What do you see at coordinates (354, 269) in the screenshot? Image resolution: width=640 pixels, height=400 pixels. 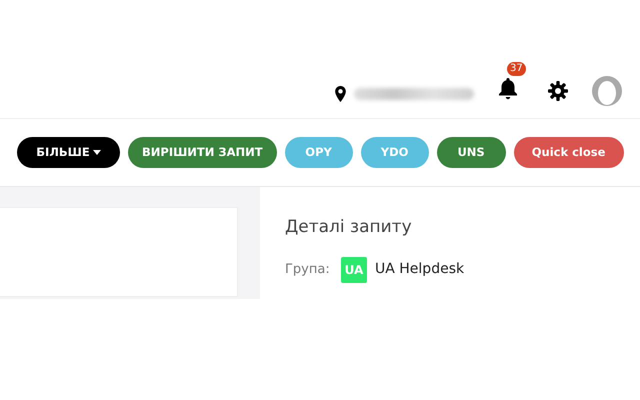 I see `group-badge: UA` at bounding box center [354, 269].